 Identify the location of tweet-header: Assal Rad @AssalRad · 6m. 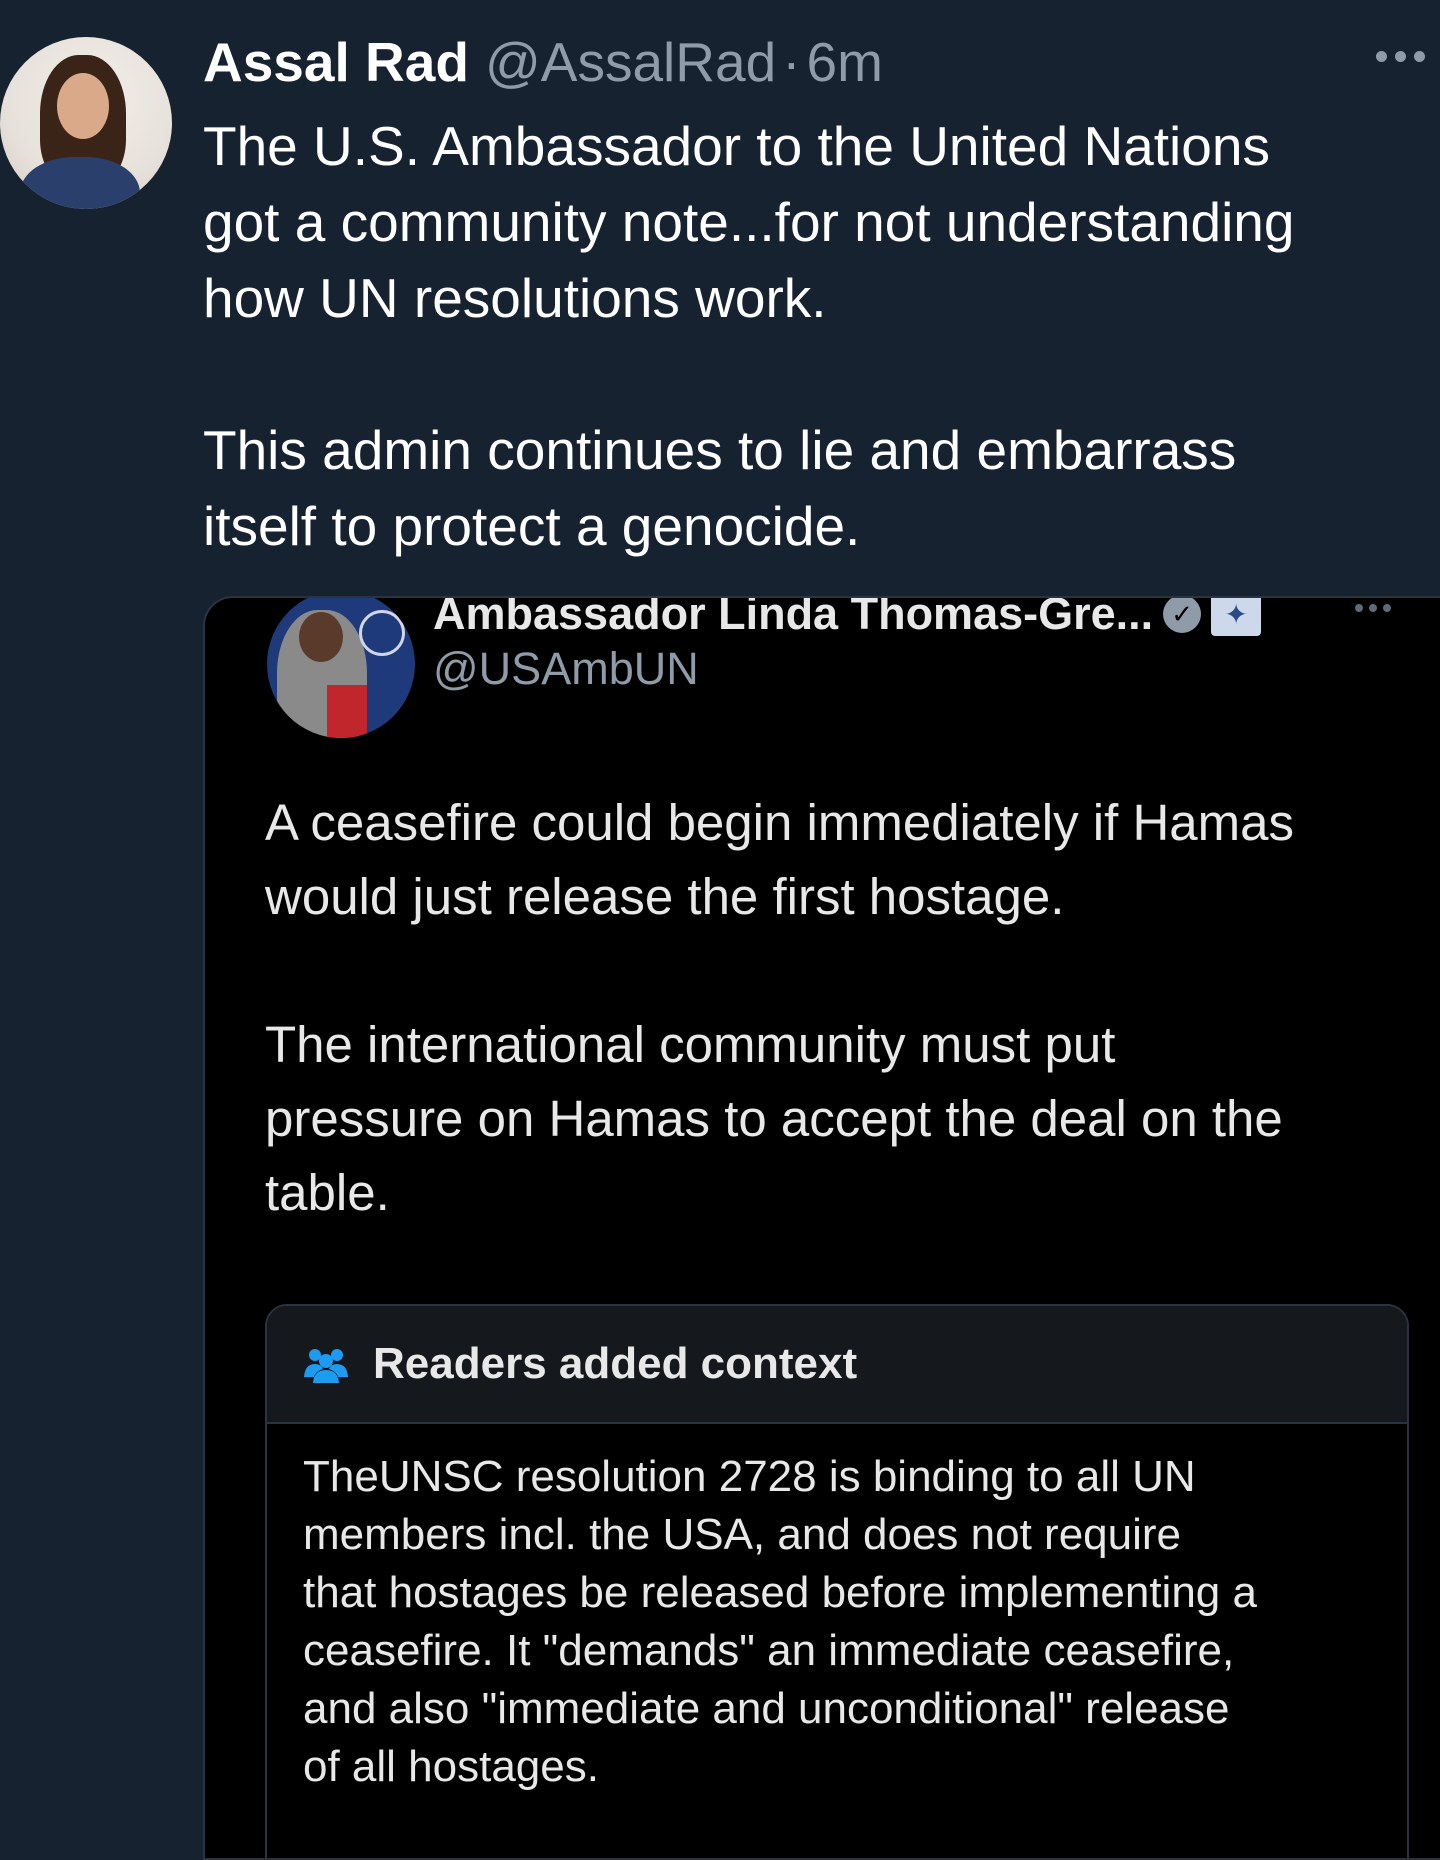
(543, 62).